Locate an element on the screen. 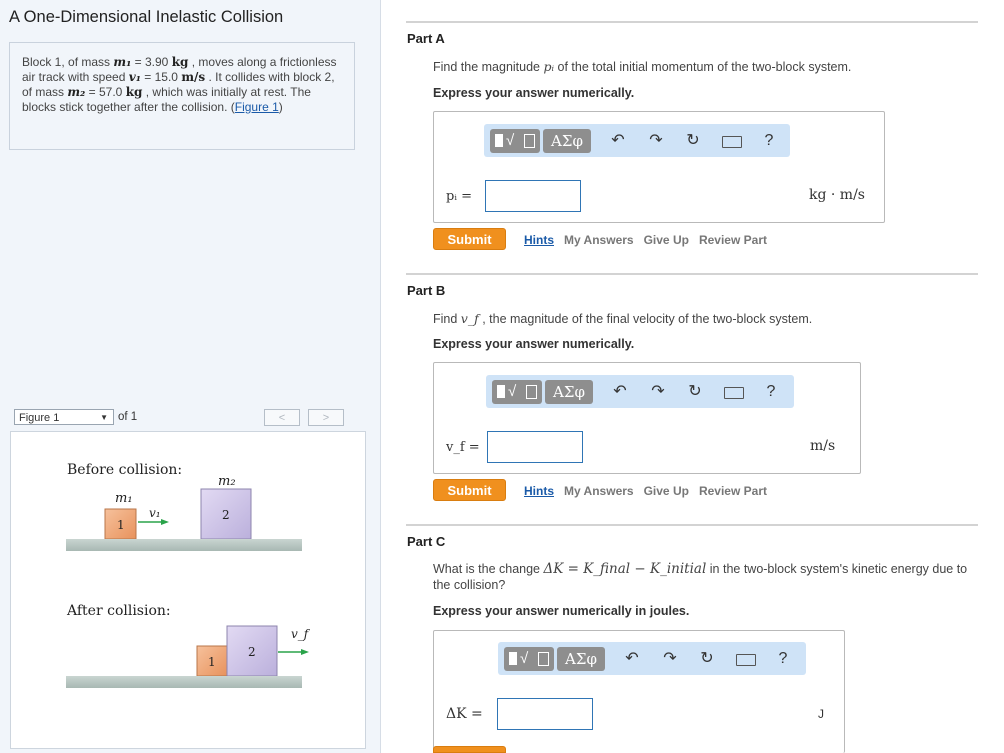 The width and height of the screenshot is (1004, 753). part-c-variable: ΔK = is located at coordinates (464, 714).